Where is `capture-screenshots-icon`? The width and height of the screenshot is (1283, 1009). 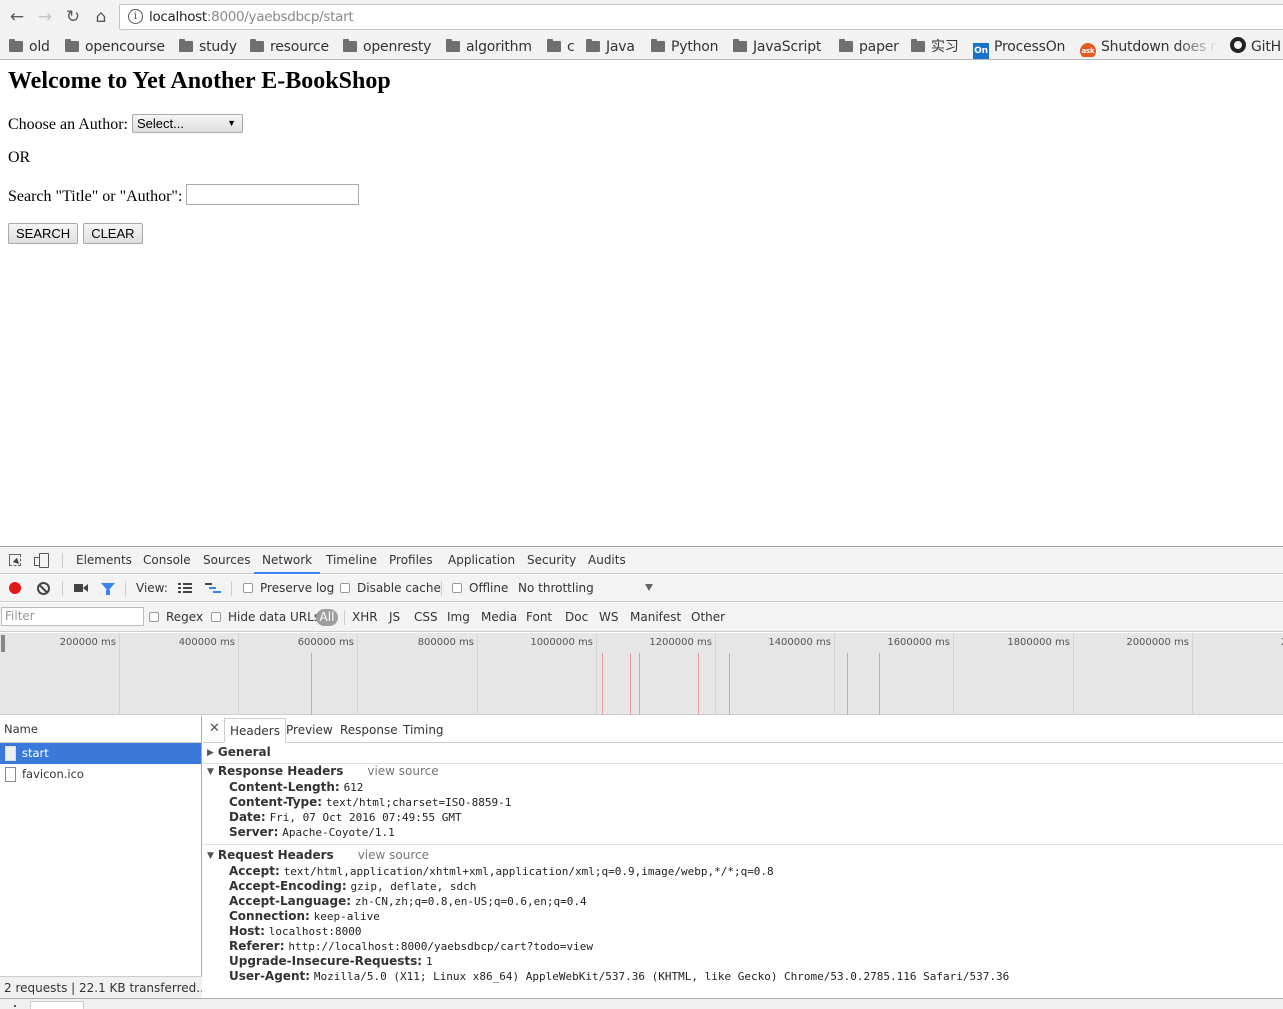 capture-screenshots-icon is located at coordinates (81, 588).